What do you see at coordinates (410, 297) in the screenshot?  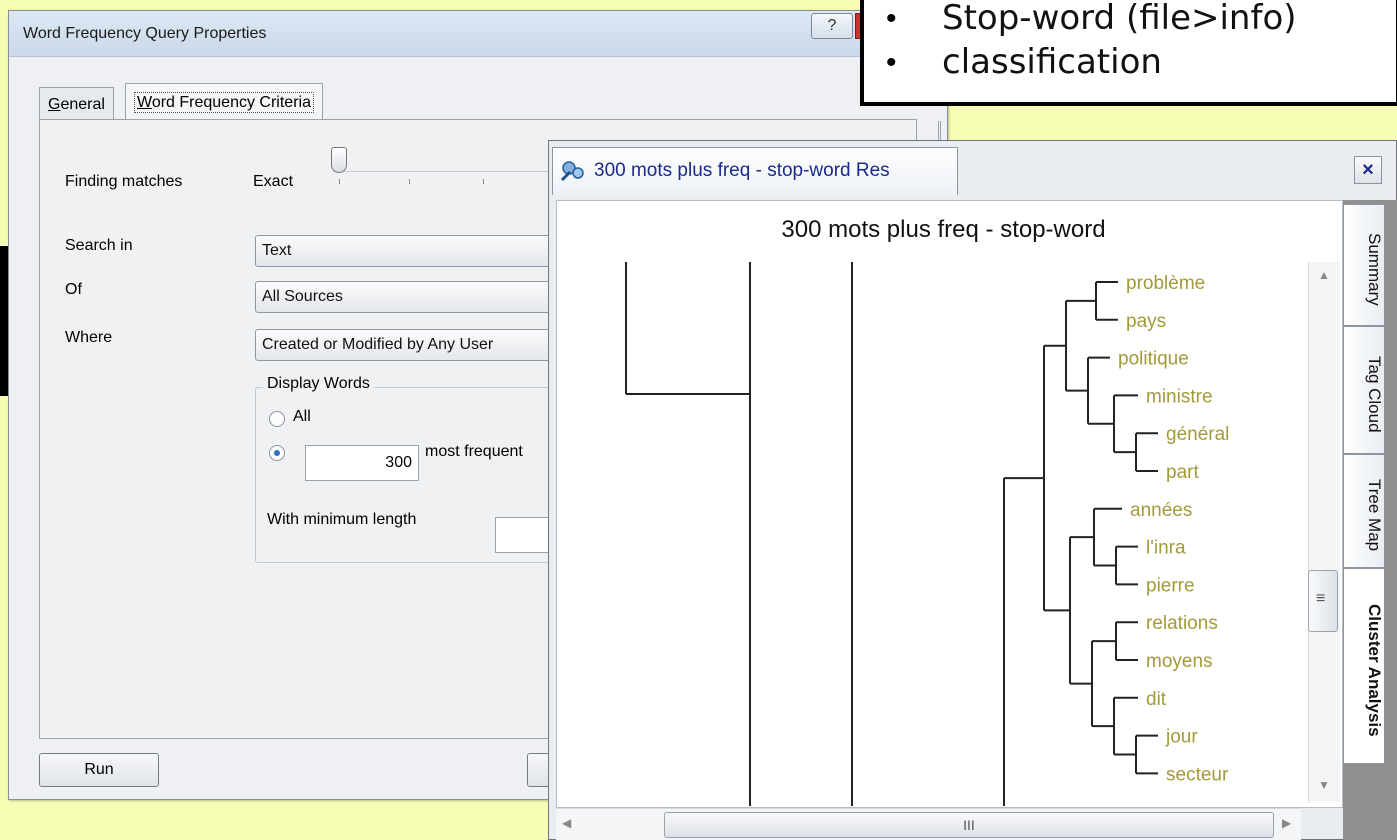 I see `of-select: All Sources` at bounding box center [410, 297].